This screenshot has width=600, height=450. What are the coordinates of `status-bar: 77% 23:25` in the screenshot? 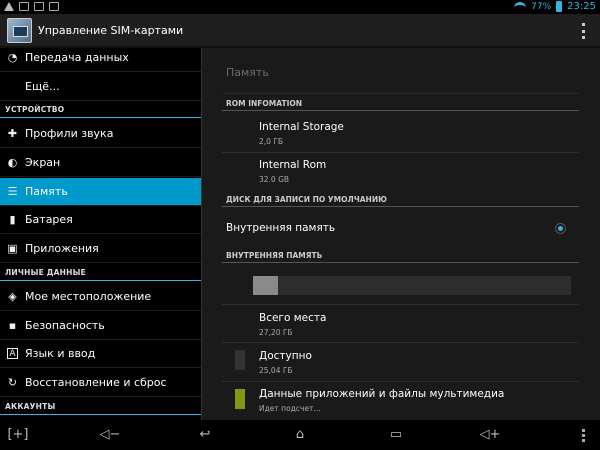 It's located at (300, 7).